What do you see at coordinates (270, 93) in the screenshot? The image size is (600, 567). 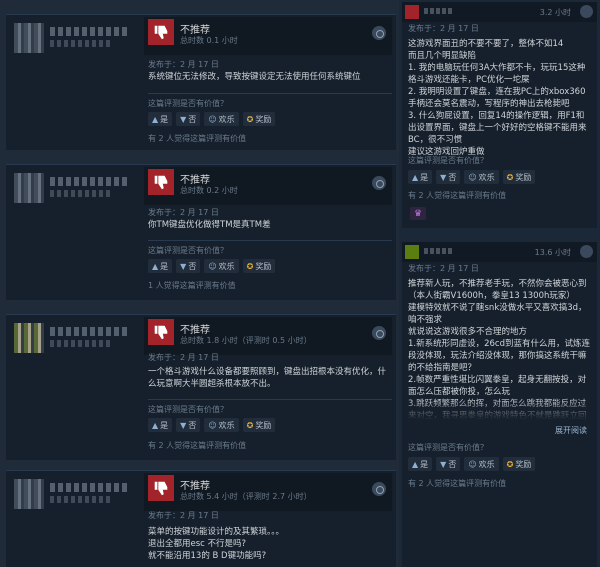 I see `divider` at bounding box center [270, 93].